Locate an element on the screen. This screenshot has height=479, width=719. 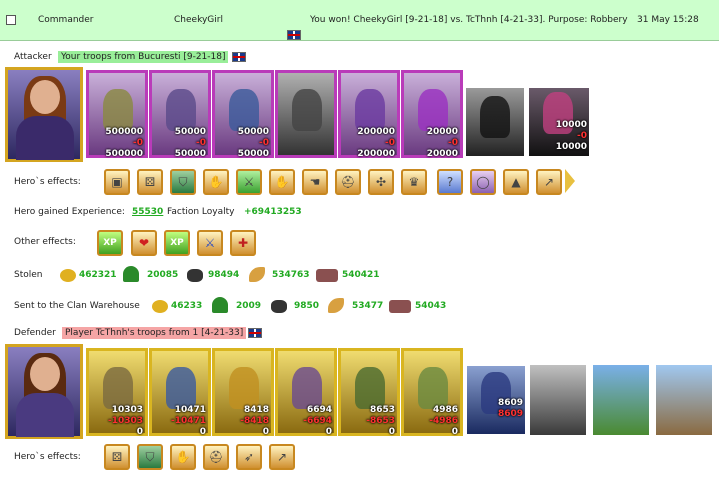
unit-count: 20000 is located at coordinates (442, 132).